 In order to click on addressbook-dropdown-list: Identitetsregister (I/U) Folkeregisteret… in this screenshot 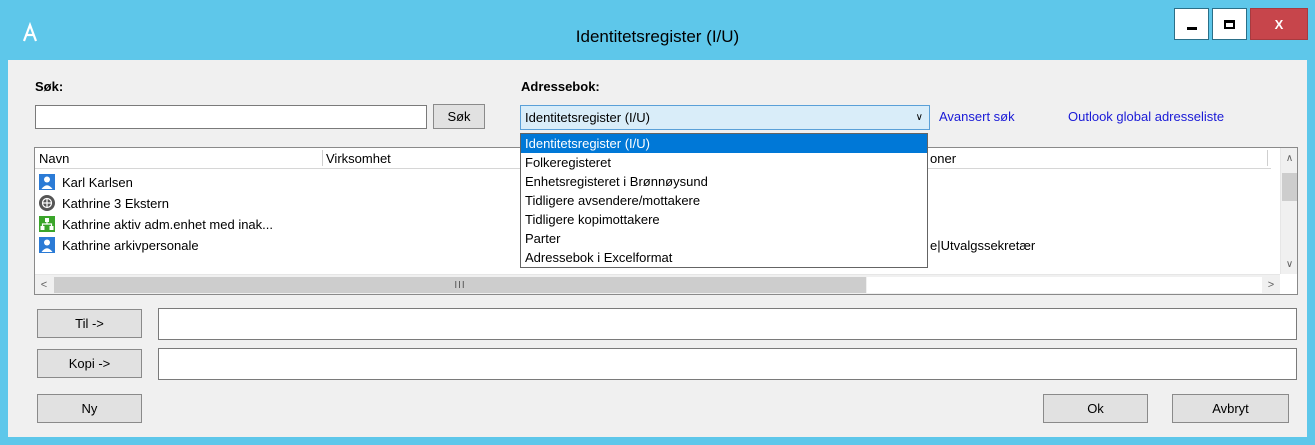, I will do `click(724, 200)`.